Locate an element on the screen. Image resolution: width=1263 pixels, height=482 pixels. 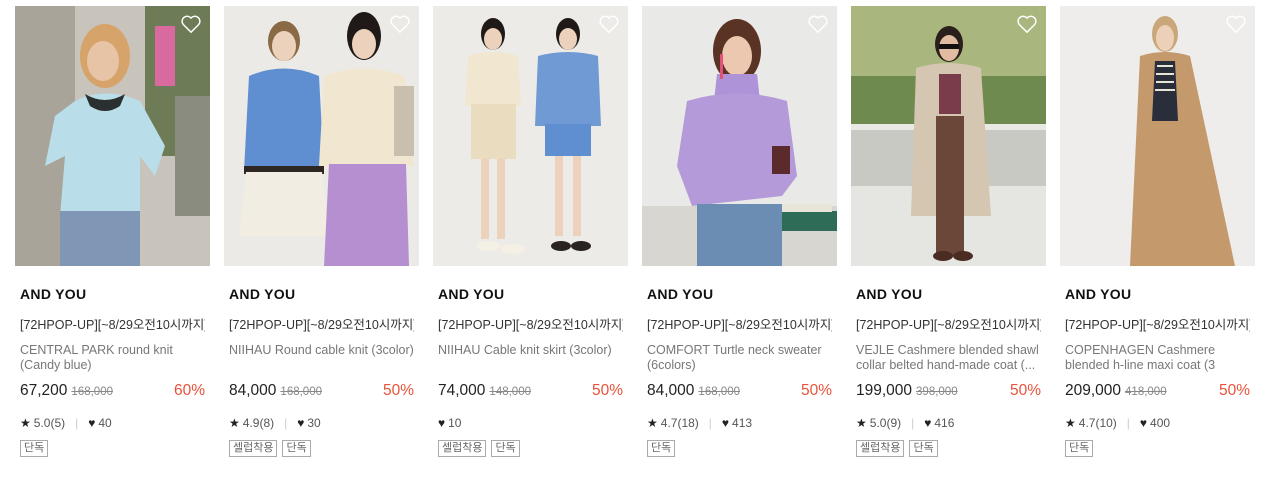
rating-value: 5.0(5) is located at coordinates (49, 423).